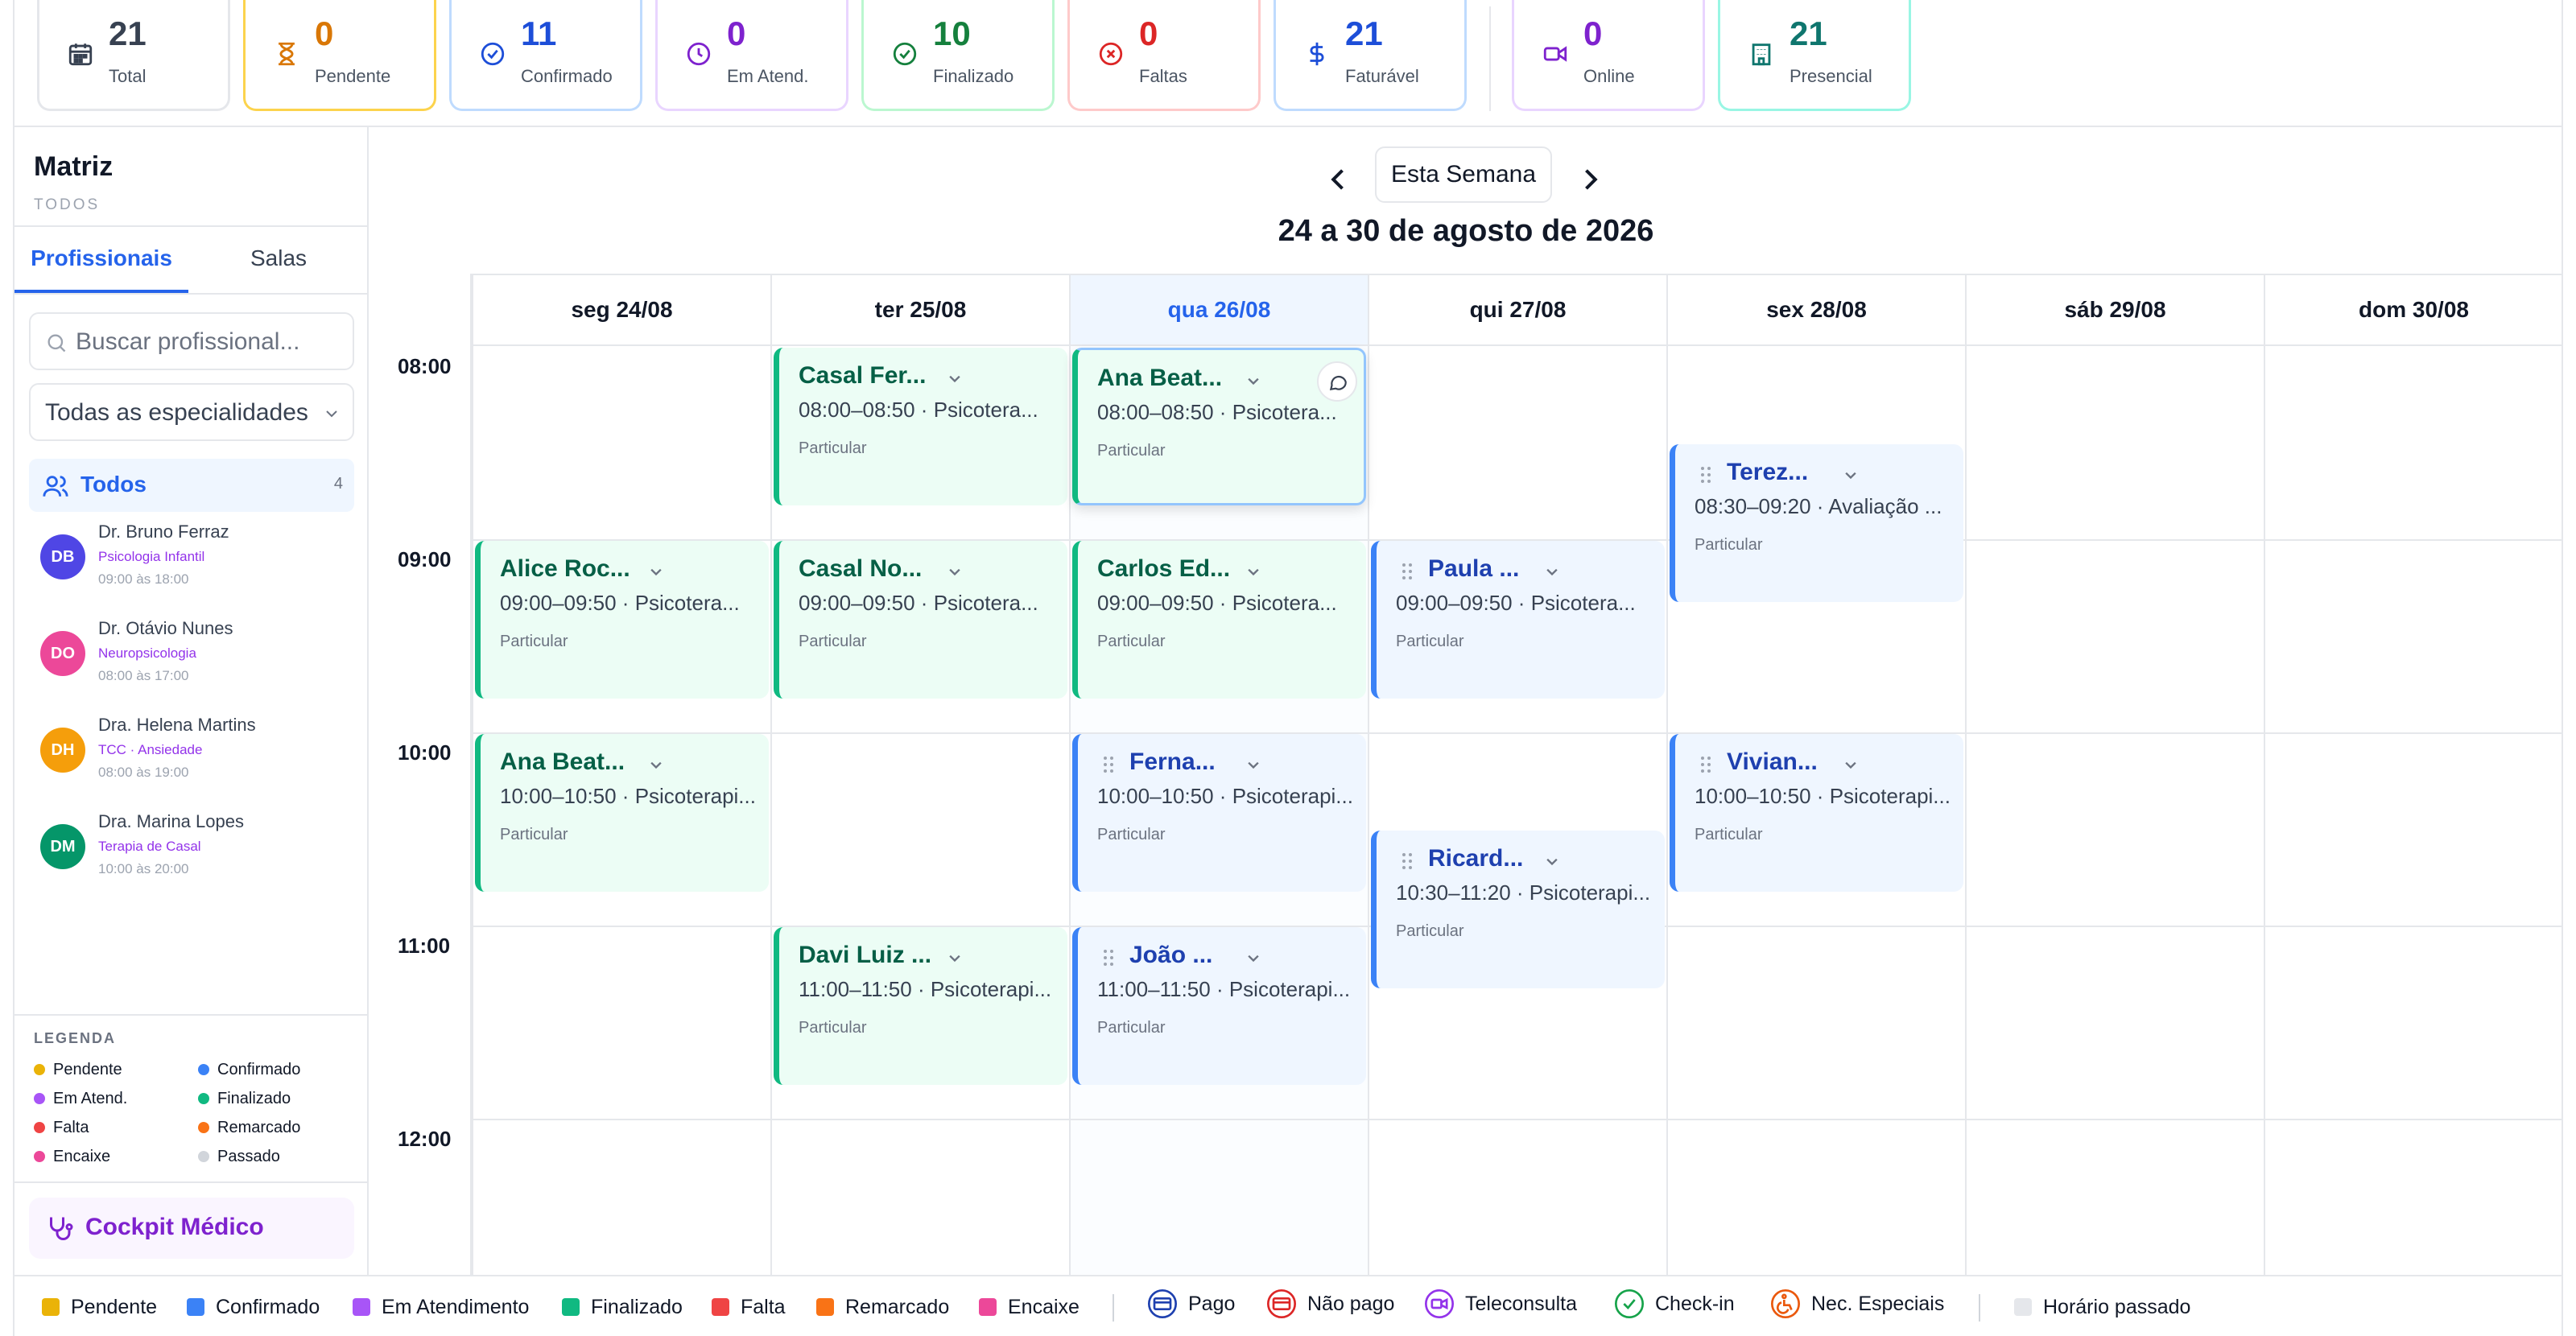 The width and height of the screenshot is (2576, 1336). Describe the element at coordinates (339, 56) in the screenshot. I see `stat-card-pendente: 0 Pendente` at that location.